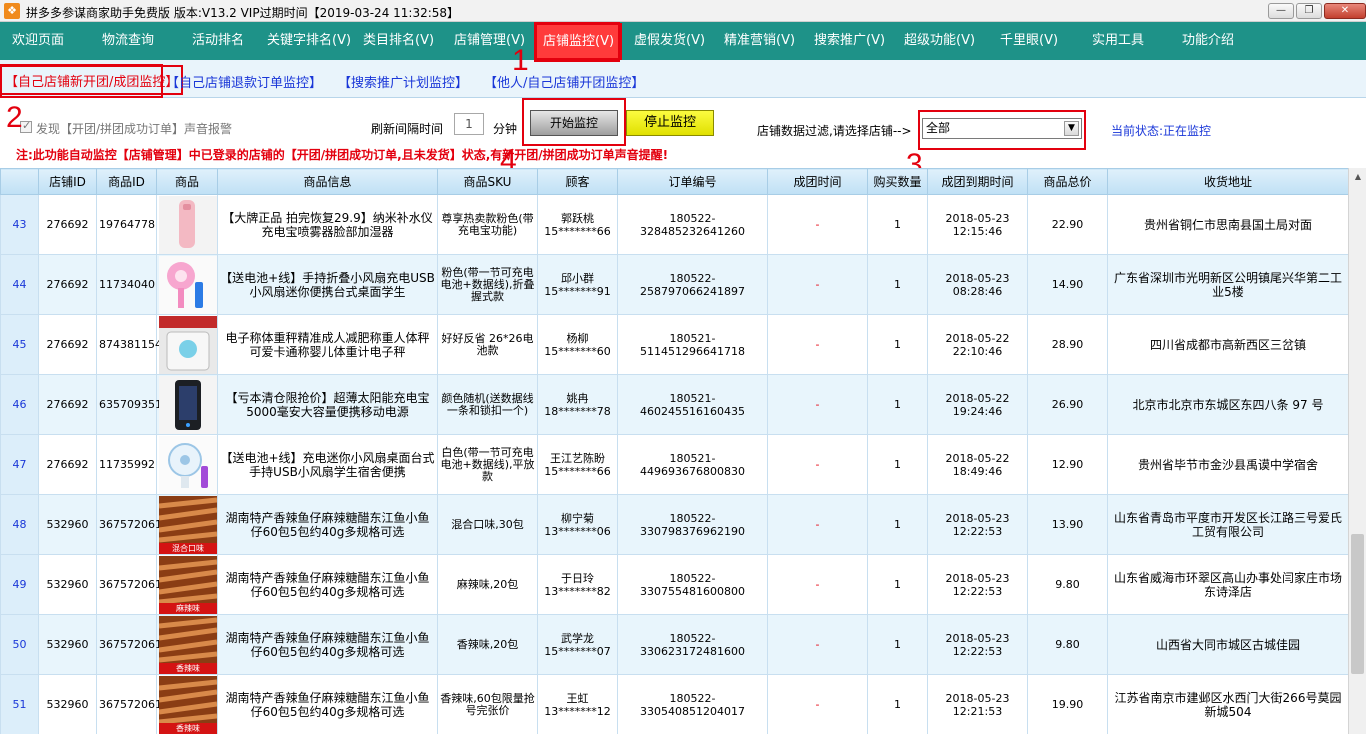 The width and height of the screenshot is (1366, 734). Describe the element at coordinates (1309, 11) in the screenshot. I see `maximize-button: ❐` at that location.